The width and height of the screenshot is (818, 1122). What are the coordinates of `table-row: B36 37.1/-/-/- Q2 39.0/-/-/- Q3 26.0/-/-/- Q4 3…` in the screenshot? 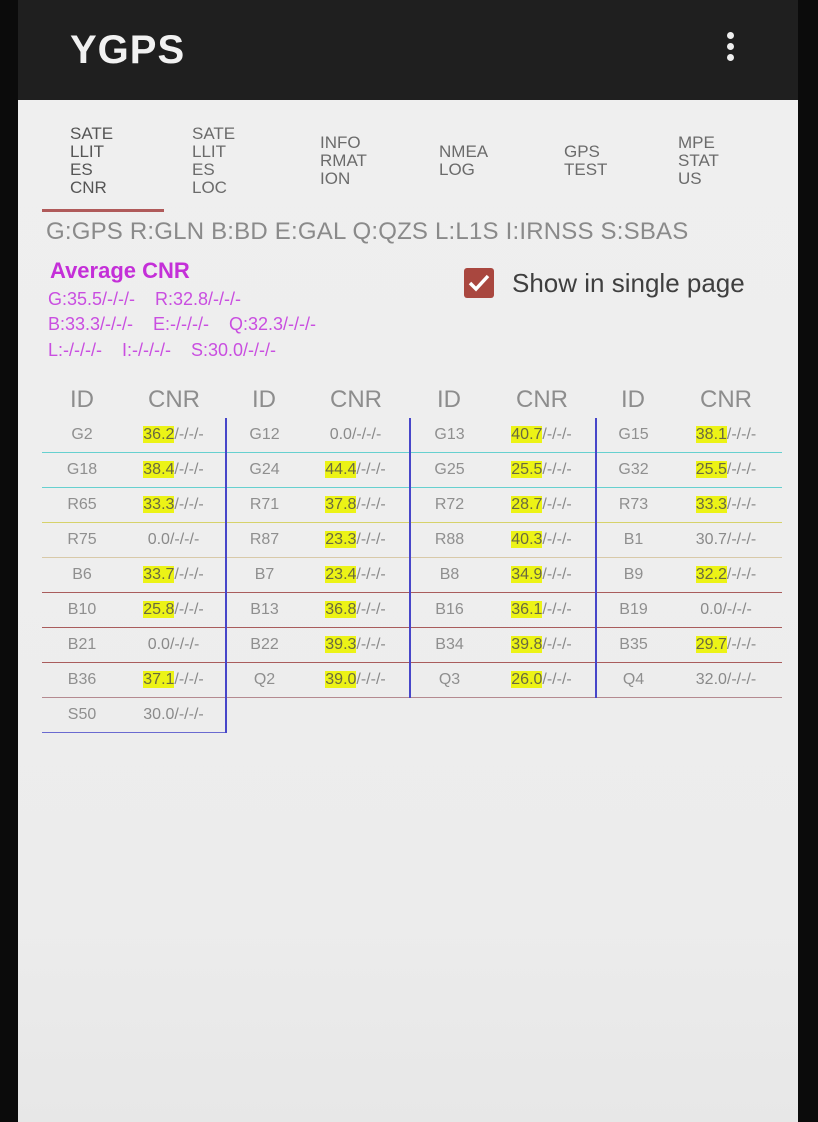 It's located at (412, 680).